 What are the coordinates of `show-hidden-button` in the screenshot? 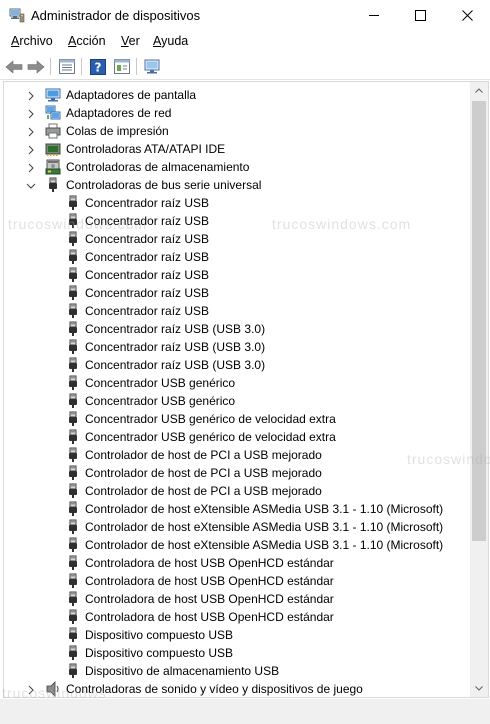 It's located at (122, 66).